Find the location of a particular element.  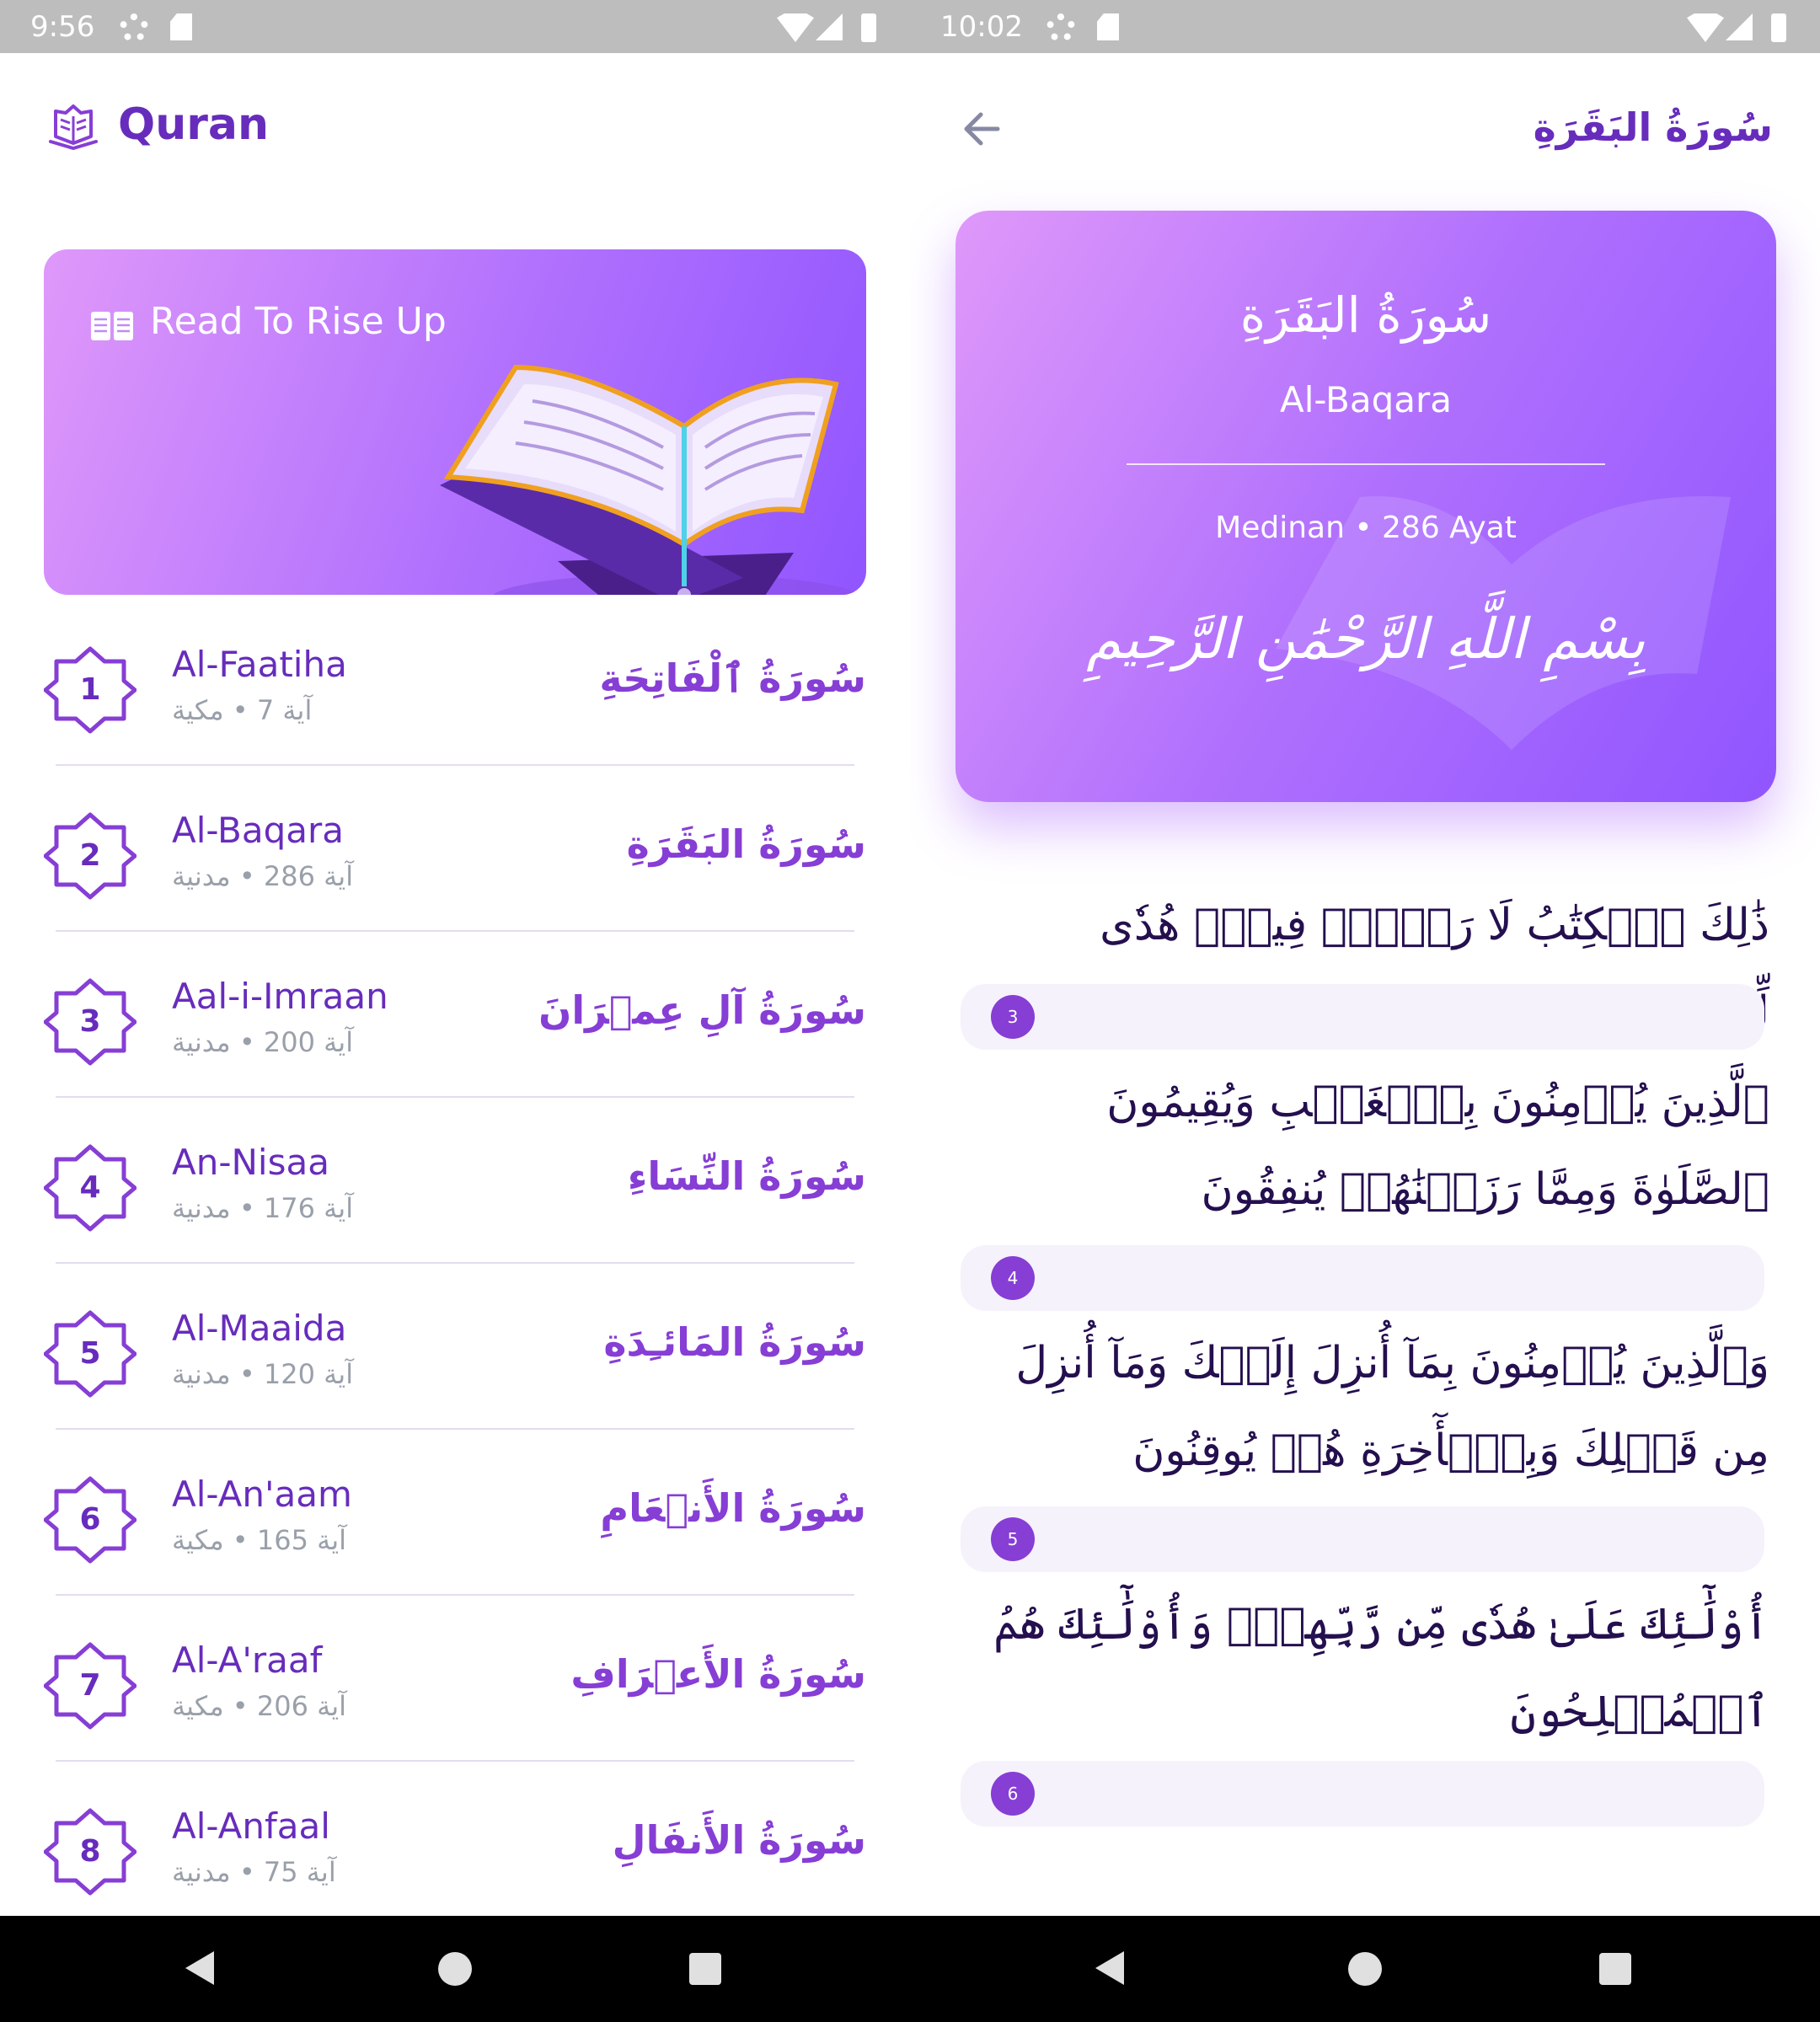

status-time: 9:56 is located at coordinates (62, 27).